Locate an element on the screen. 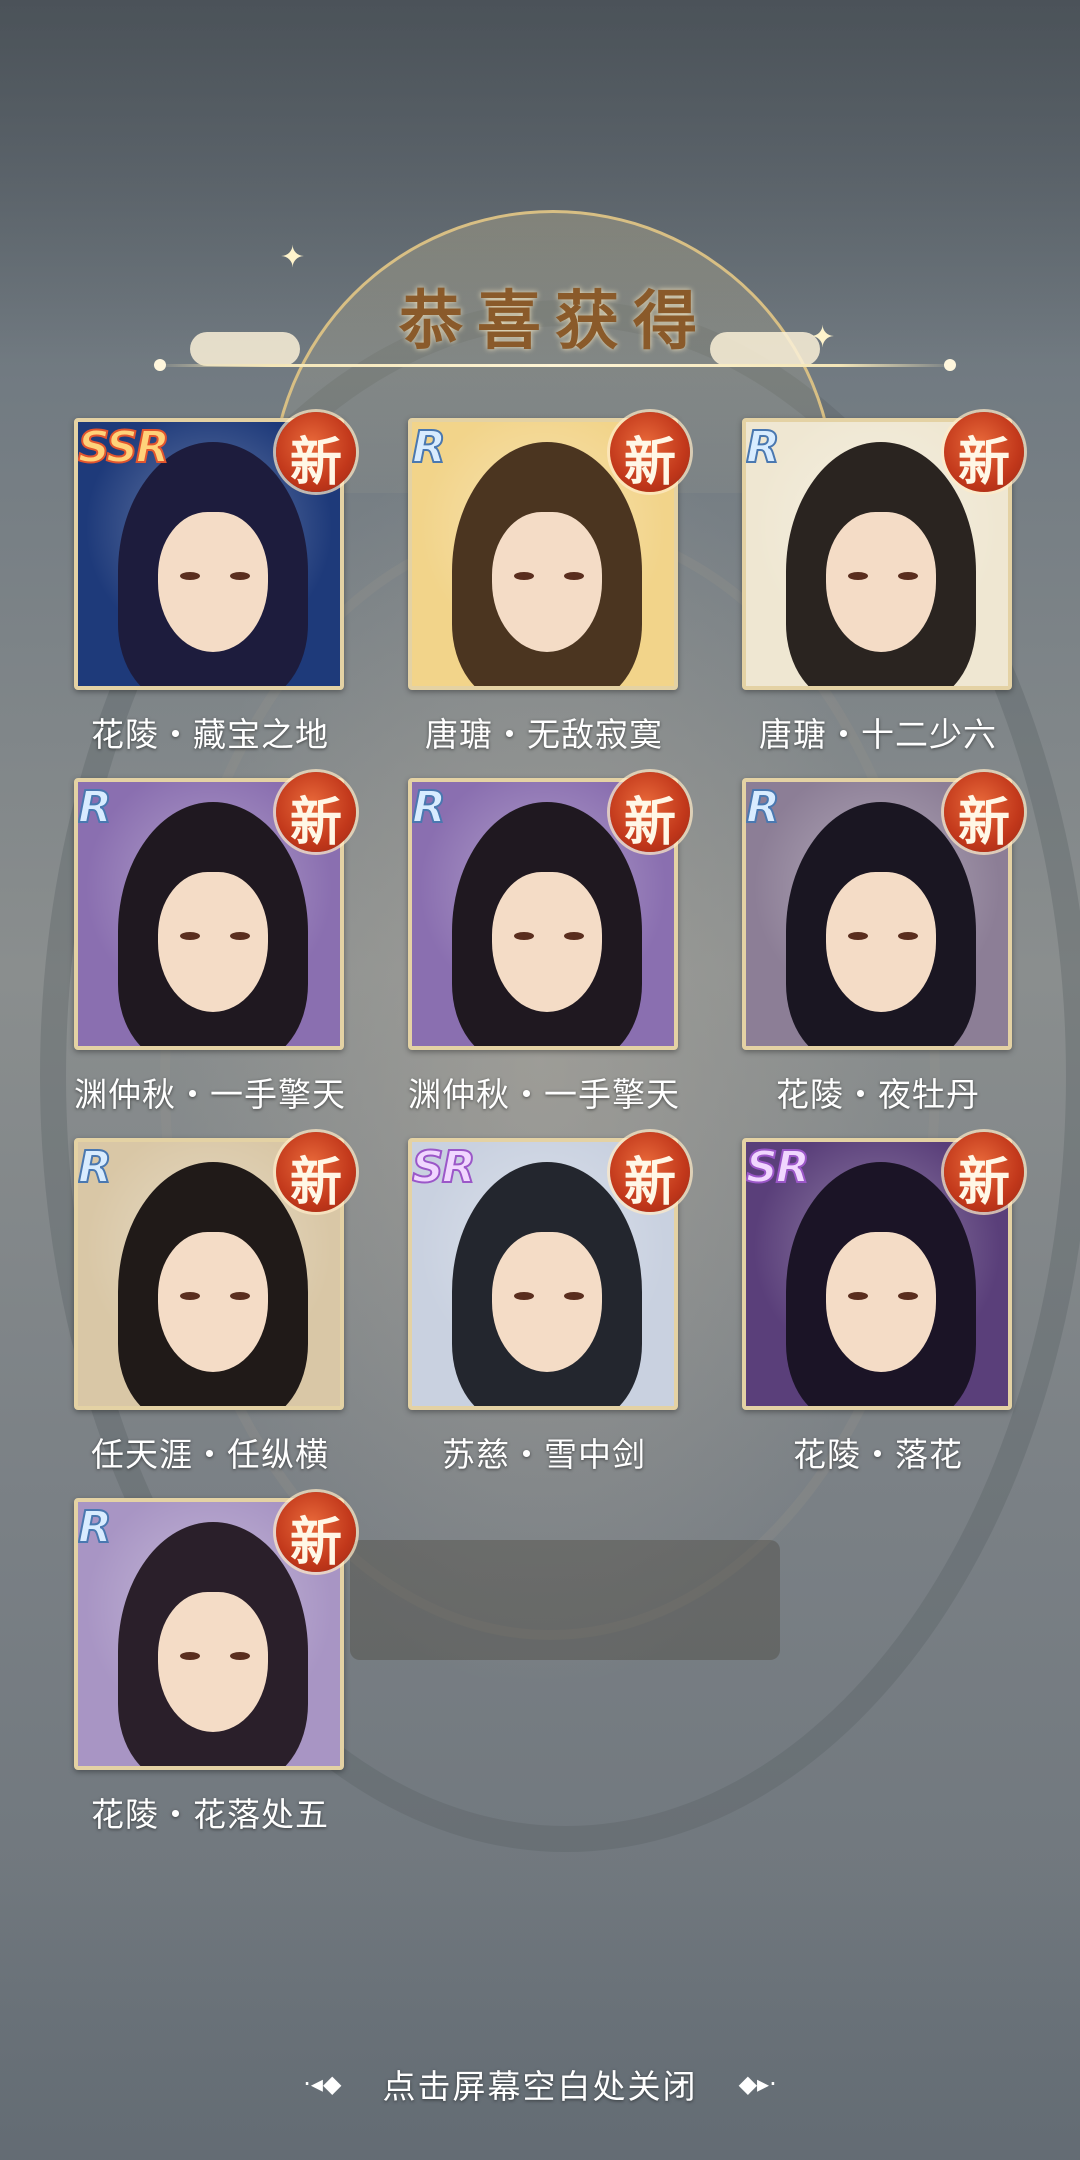 The width and height of the screenshot is (1080, 2160). character-card: R 新唐瑭・十二少六 is located at coordinates (876, 595).